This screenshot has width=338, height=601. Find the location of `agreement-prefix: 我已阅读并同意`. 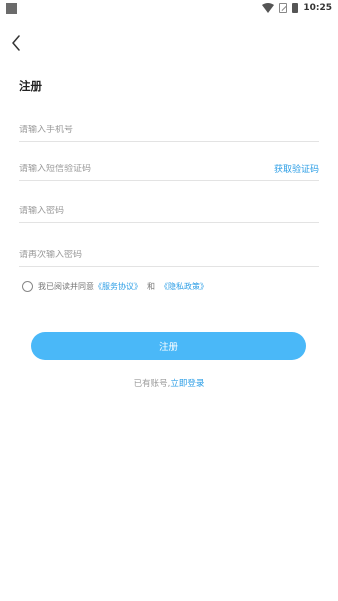

agreement-prefix: 我已阅读并同意 is located at coordinates (66, 286).